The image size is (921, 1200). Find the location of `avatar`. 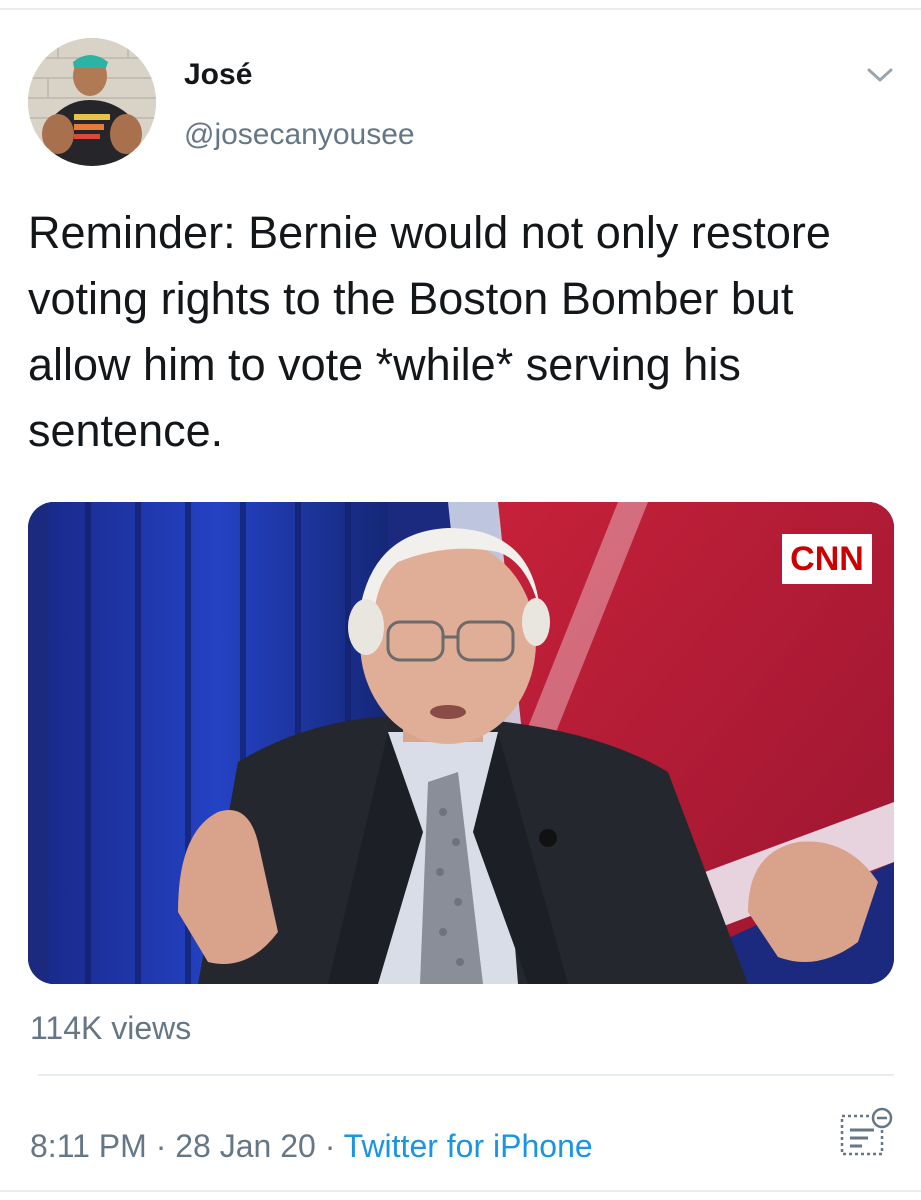

avatar is located at coordinates (92, 102).